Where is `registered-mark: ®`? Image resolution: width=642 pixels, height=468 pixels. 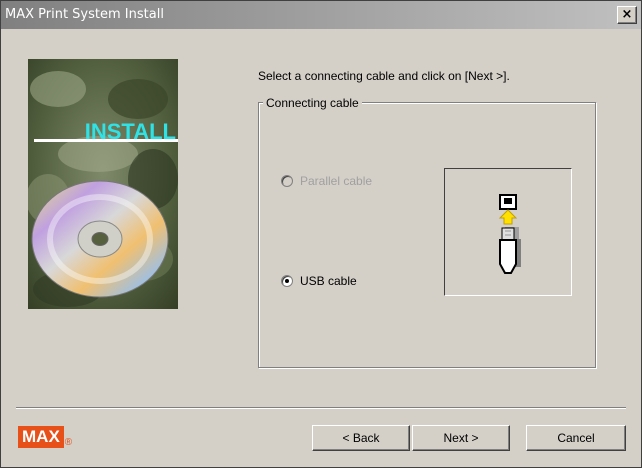
registered-mark: ® is located at coordinates (68, 442).